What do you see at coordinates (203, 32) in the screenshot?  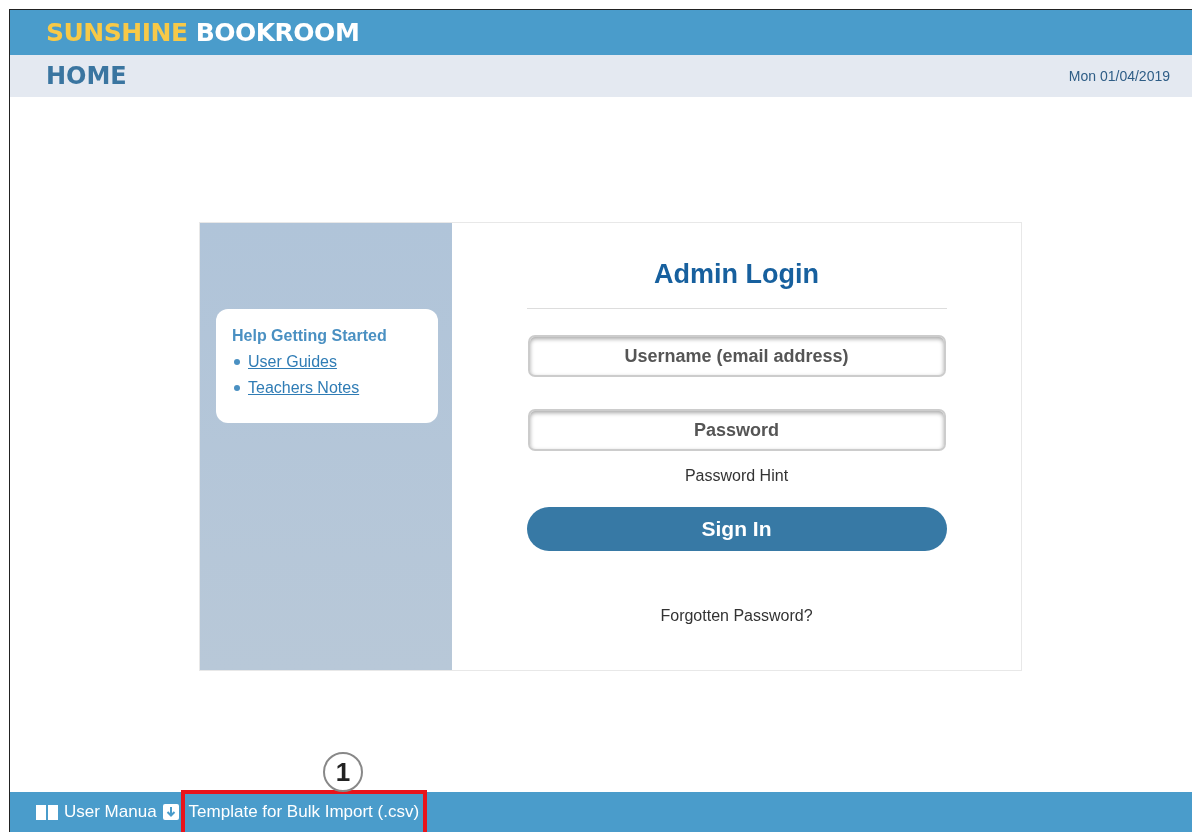 I see `brand-logo: SUNSHINE BOOKROOM` at bounding box center [203, 32].